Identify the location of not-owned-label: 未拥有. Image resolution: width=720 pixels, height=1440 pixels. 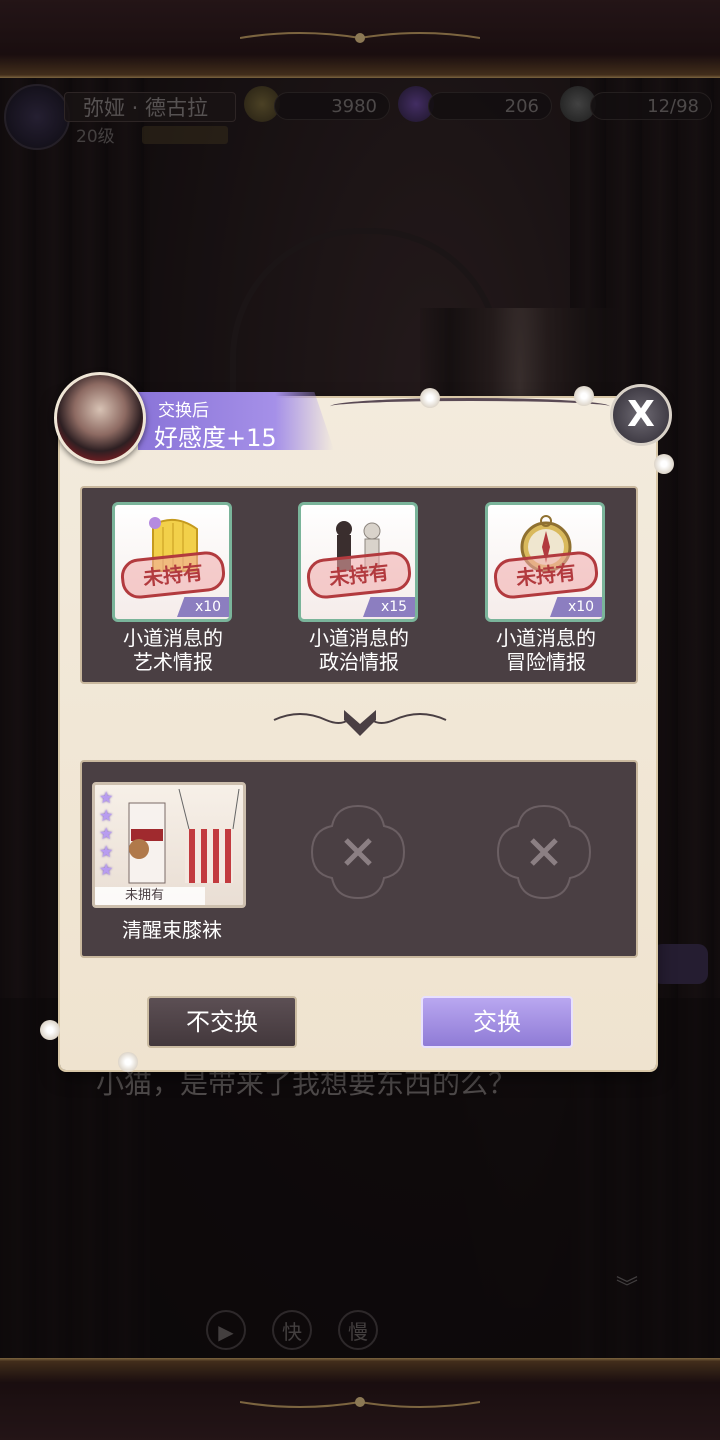
(150, 896).